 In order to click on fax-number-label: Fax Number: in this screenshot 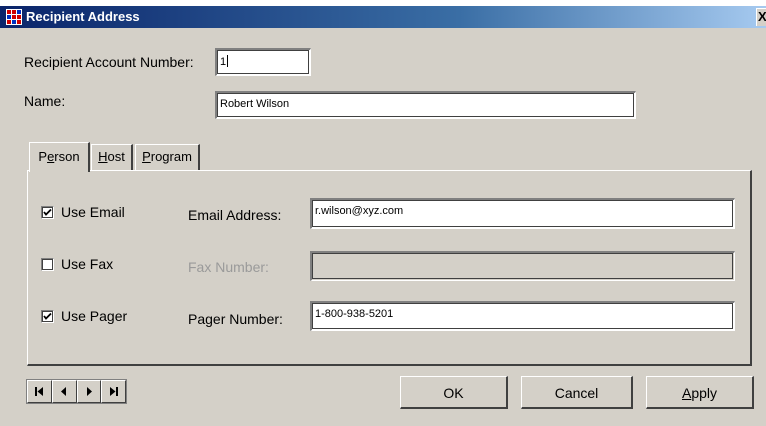, I will do `click(228, 267)`.